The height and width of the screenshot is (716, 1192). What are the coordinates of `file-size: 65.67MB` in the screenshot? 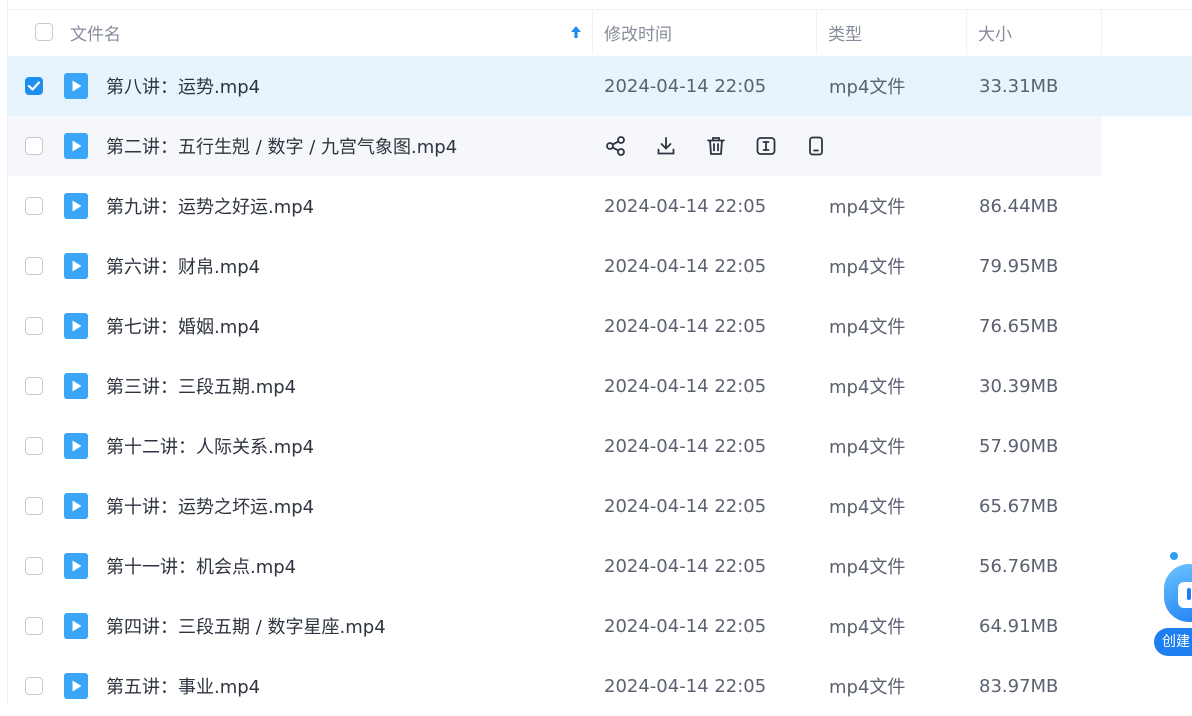 It's located at (1019, 506).